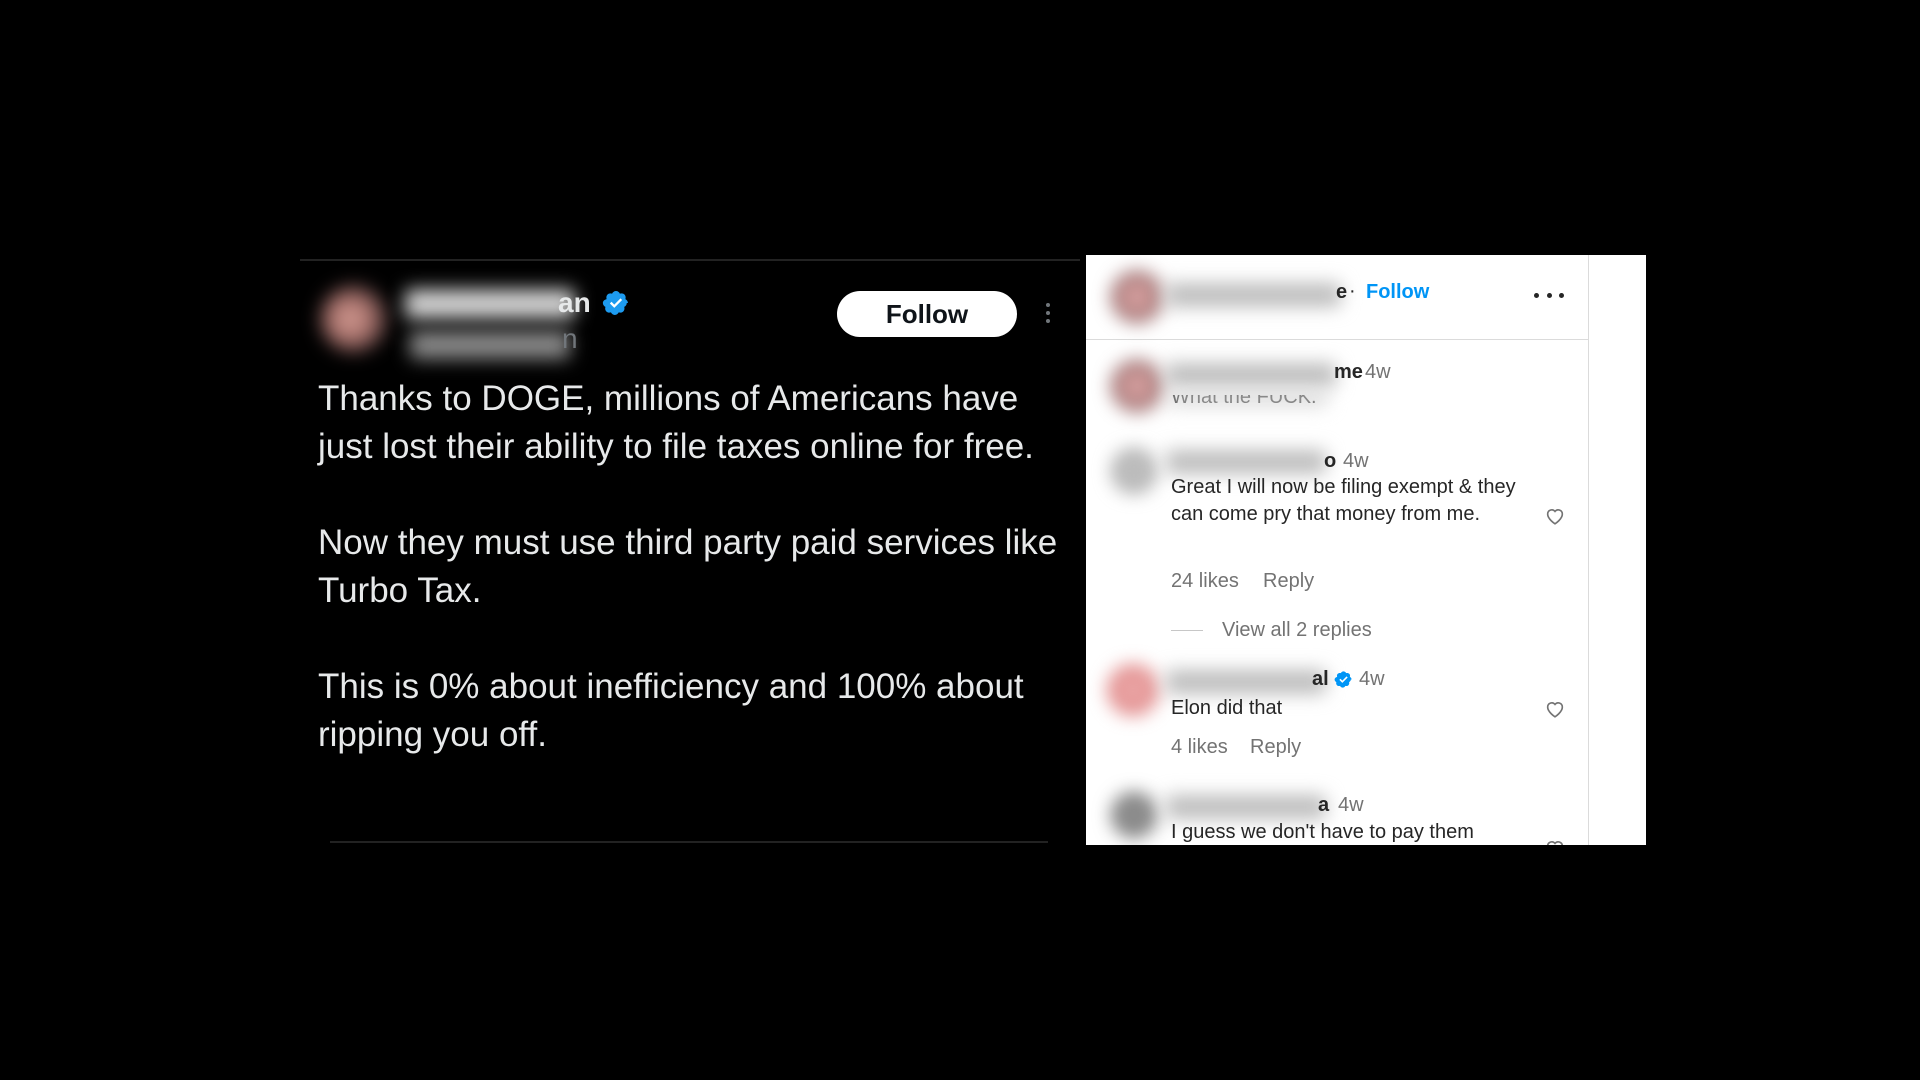 The image size is (1920, 1080). I want to click on x-more-icon, so click(1048, 315).